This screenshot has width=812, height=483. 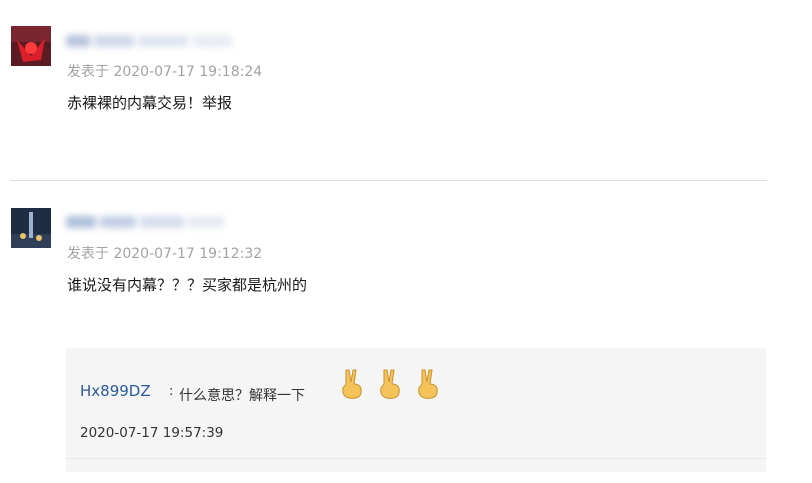 I want to click on post-timestamp: 2020-07-17 19:12:32, so click(x=188, y=254).